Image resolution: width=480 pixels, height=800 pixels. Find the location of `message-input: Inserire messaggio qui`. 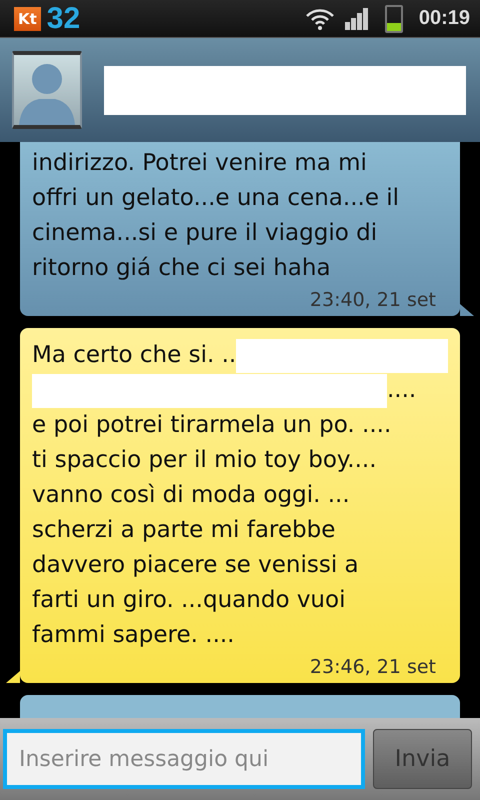

message-input: Inserire messaggio qui is located at coordinates (184, 759).